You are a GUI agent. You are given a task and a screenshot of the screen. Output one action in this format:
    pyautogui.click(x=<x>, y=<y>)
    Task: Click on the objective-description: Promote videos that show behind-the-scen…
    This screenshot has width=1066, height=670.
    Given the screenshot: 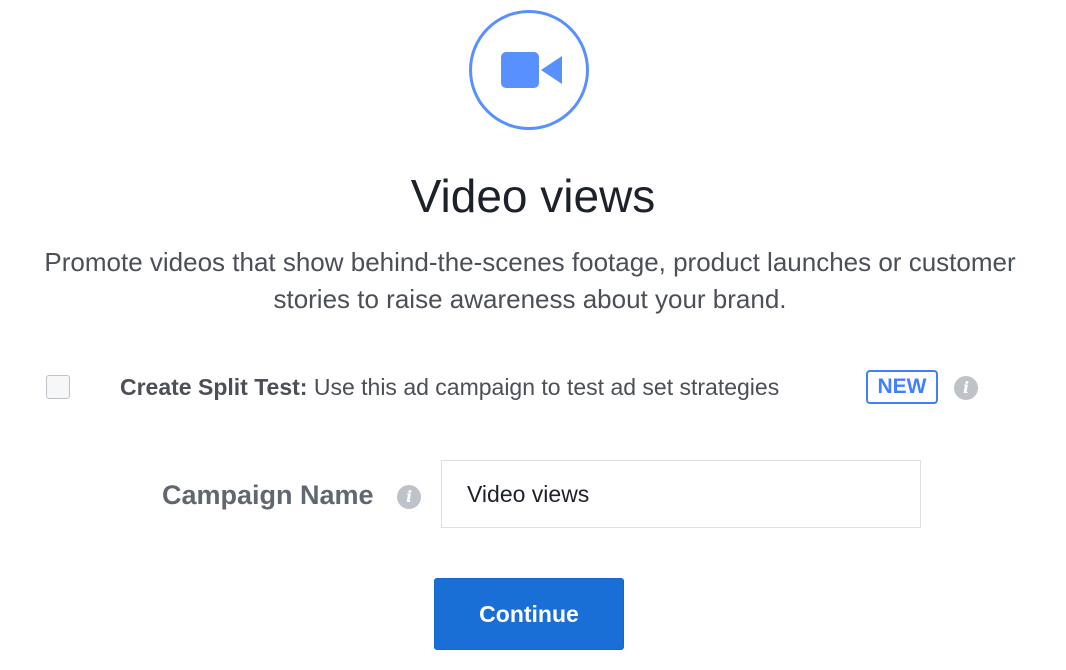 What is the action you would take?
    pyautogui.click(x=530, y=280)
    